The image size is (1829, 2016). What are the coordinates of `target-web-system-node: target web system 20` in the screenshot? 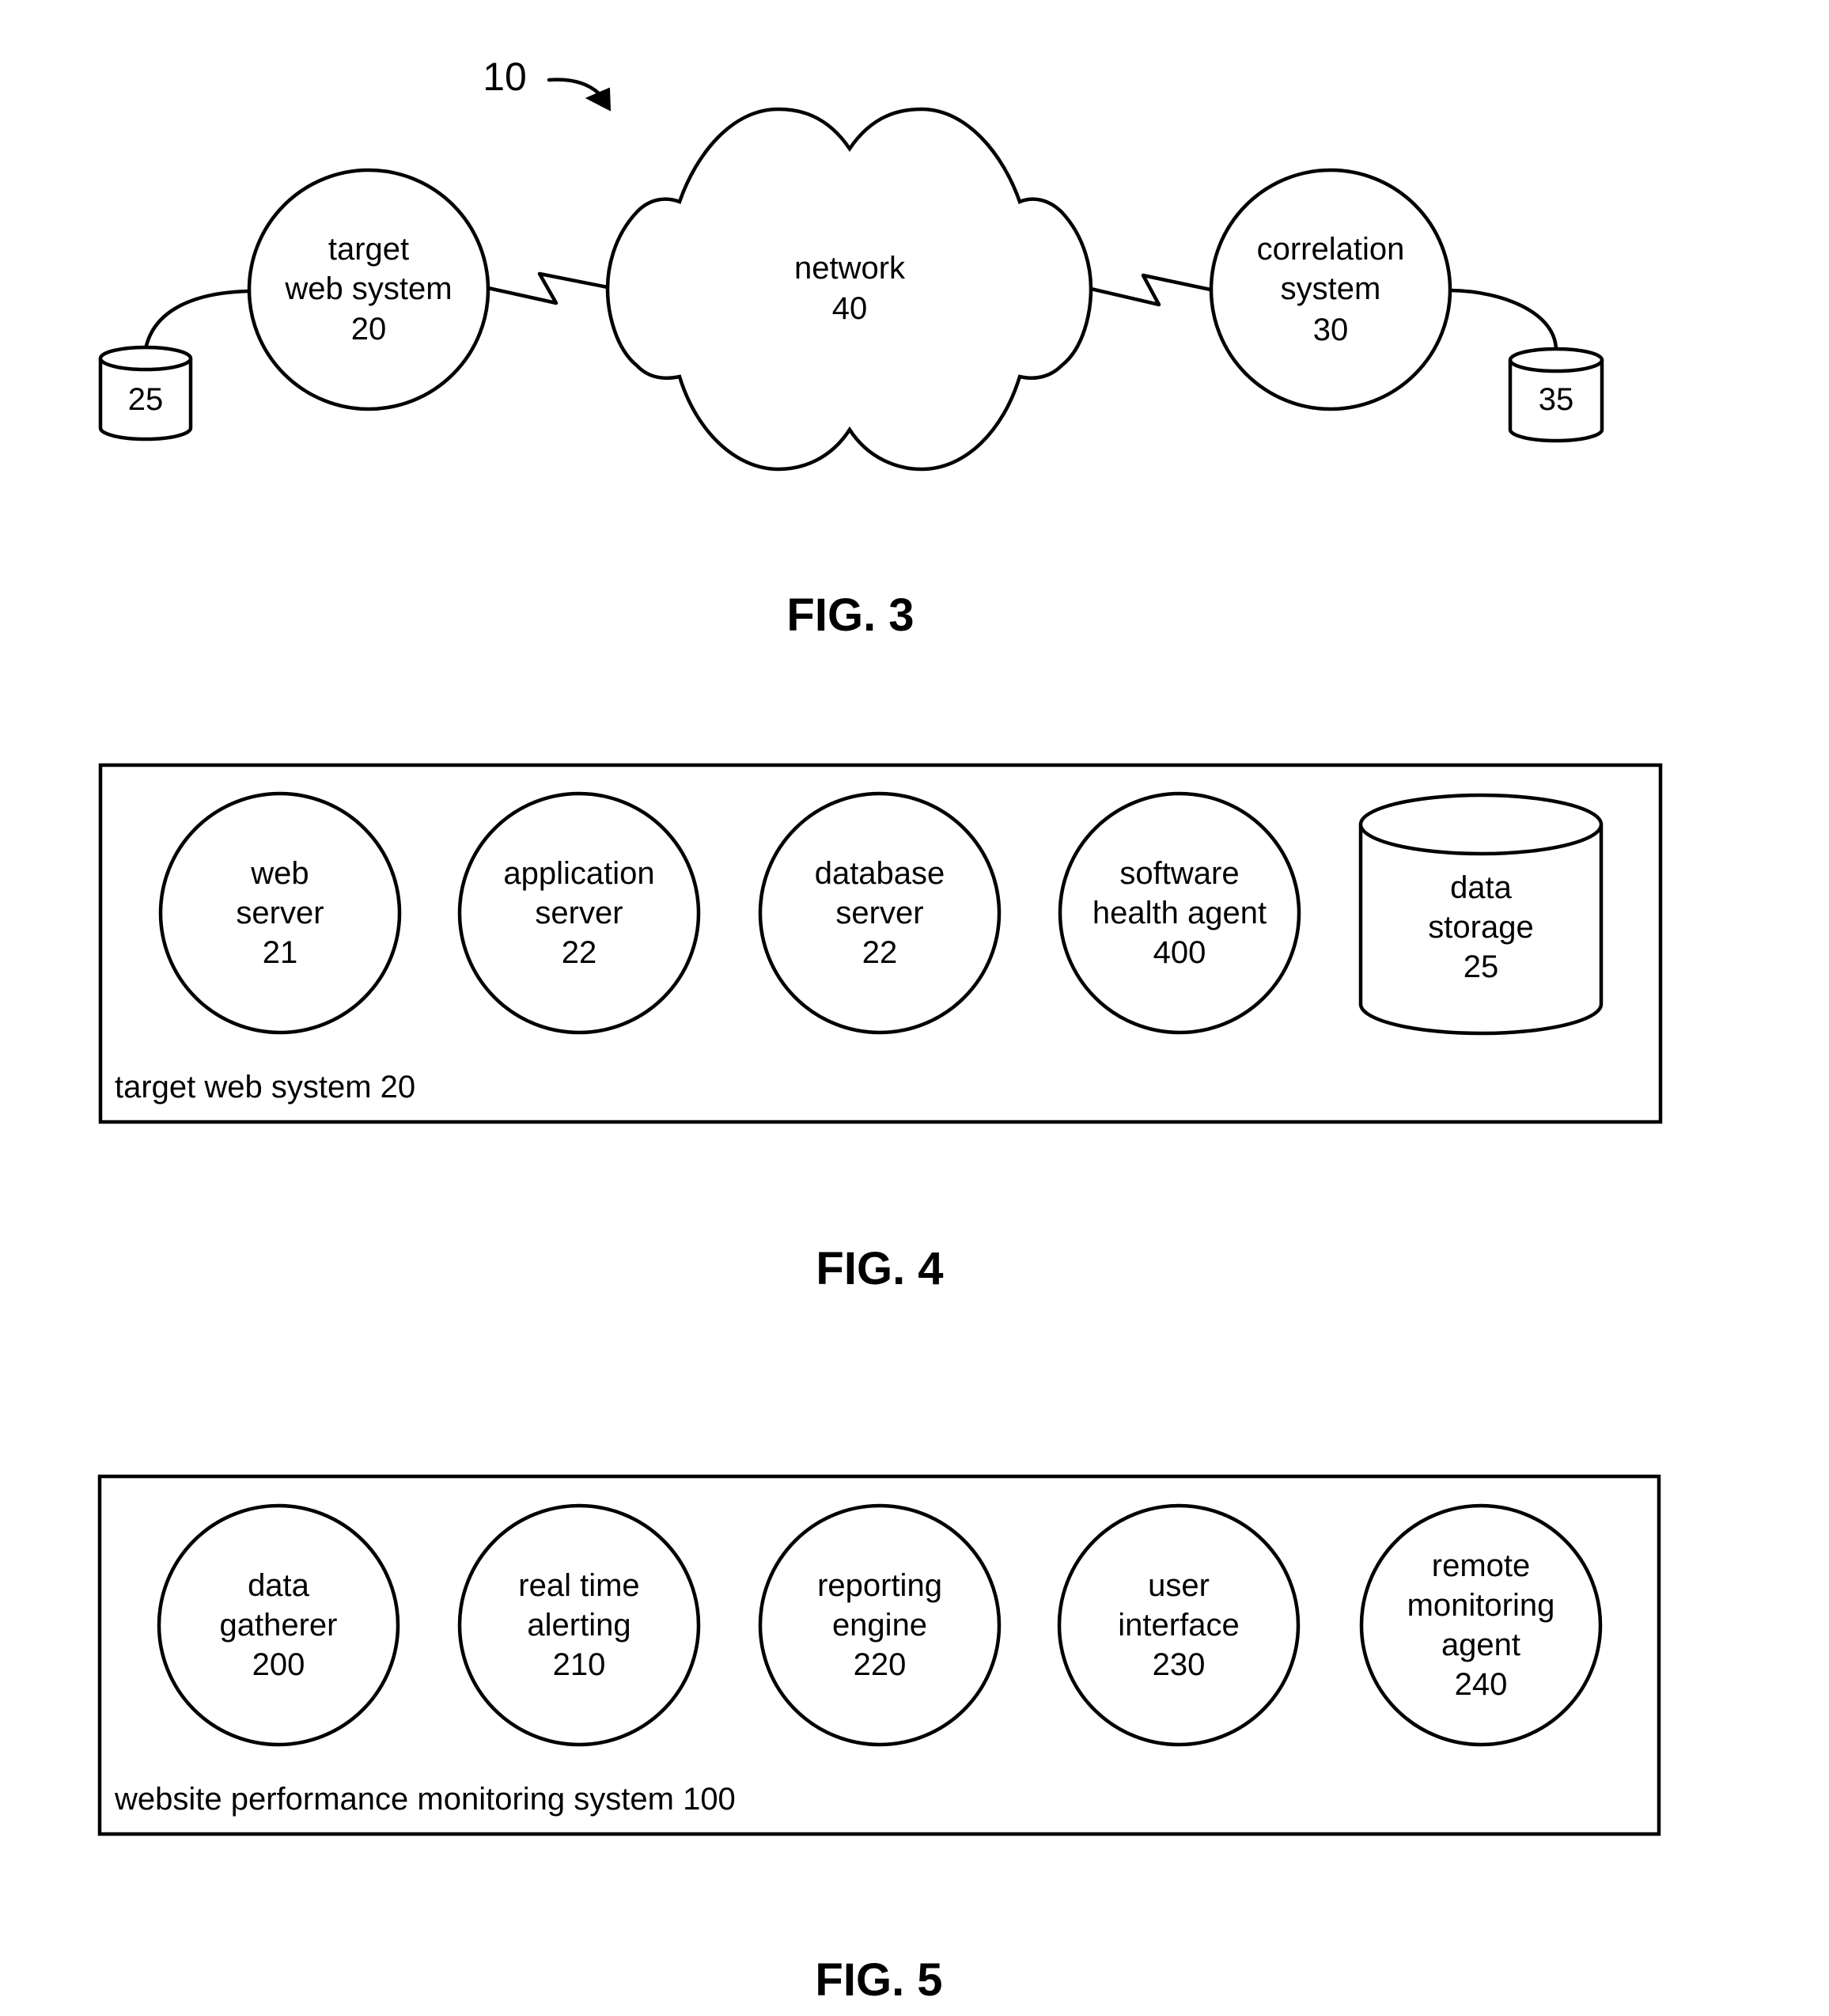 It's located at (368, 289).